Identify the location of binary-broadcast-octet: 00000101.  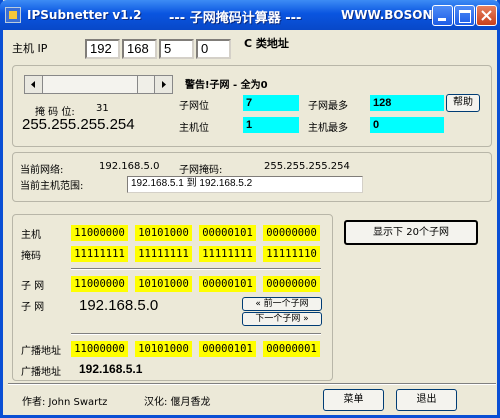
(227, 349).